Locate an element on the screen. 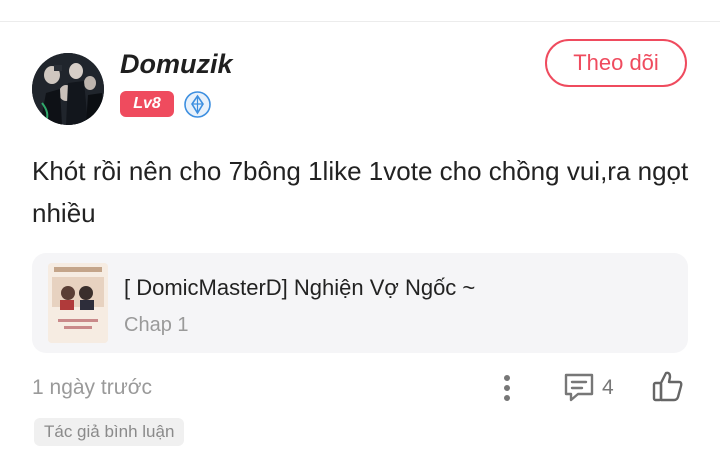 Image resolution: width=720 pixels, height=453 pixels. avatar is located at coordinates (68, 89).